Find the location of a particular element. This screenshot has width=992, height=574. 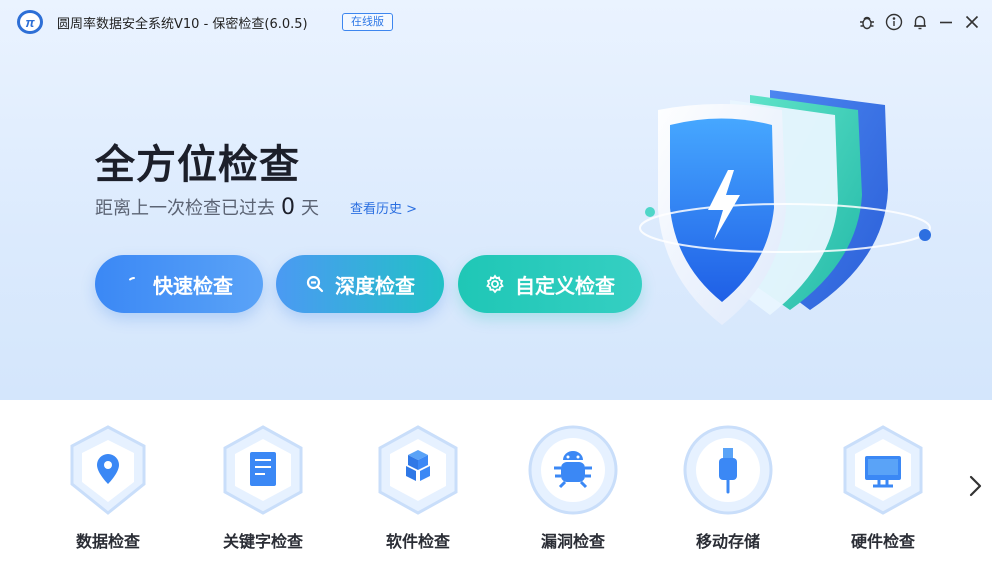

feature-label: 硬件检查 is located at coordinates (882, 541).